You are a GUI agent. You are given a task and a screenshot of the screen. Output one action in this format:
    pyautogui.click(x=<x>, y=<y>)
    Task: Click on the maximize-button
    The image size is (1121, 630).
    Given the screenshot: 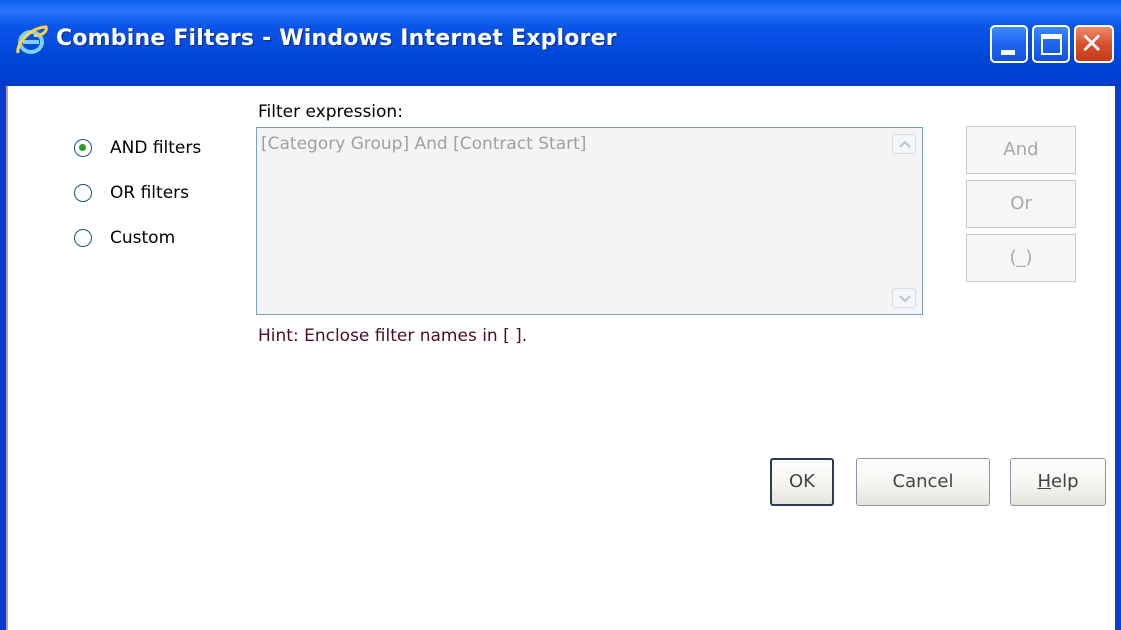 What is the action you would take?
    pyautogui.click(x=1051, y=44)
    